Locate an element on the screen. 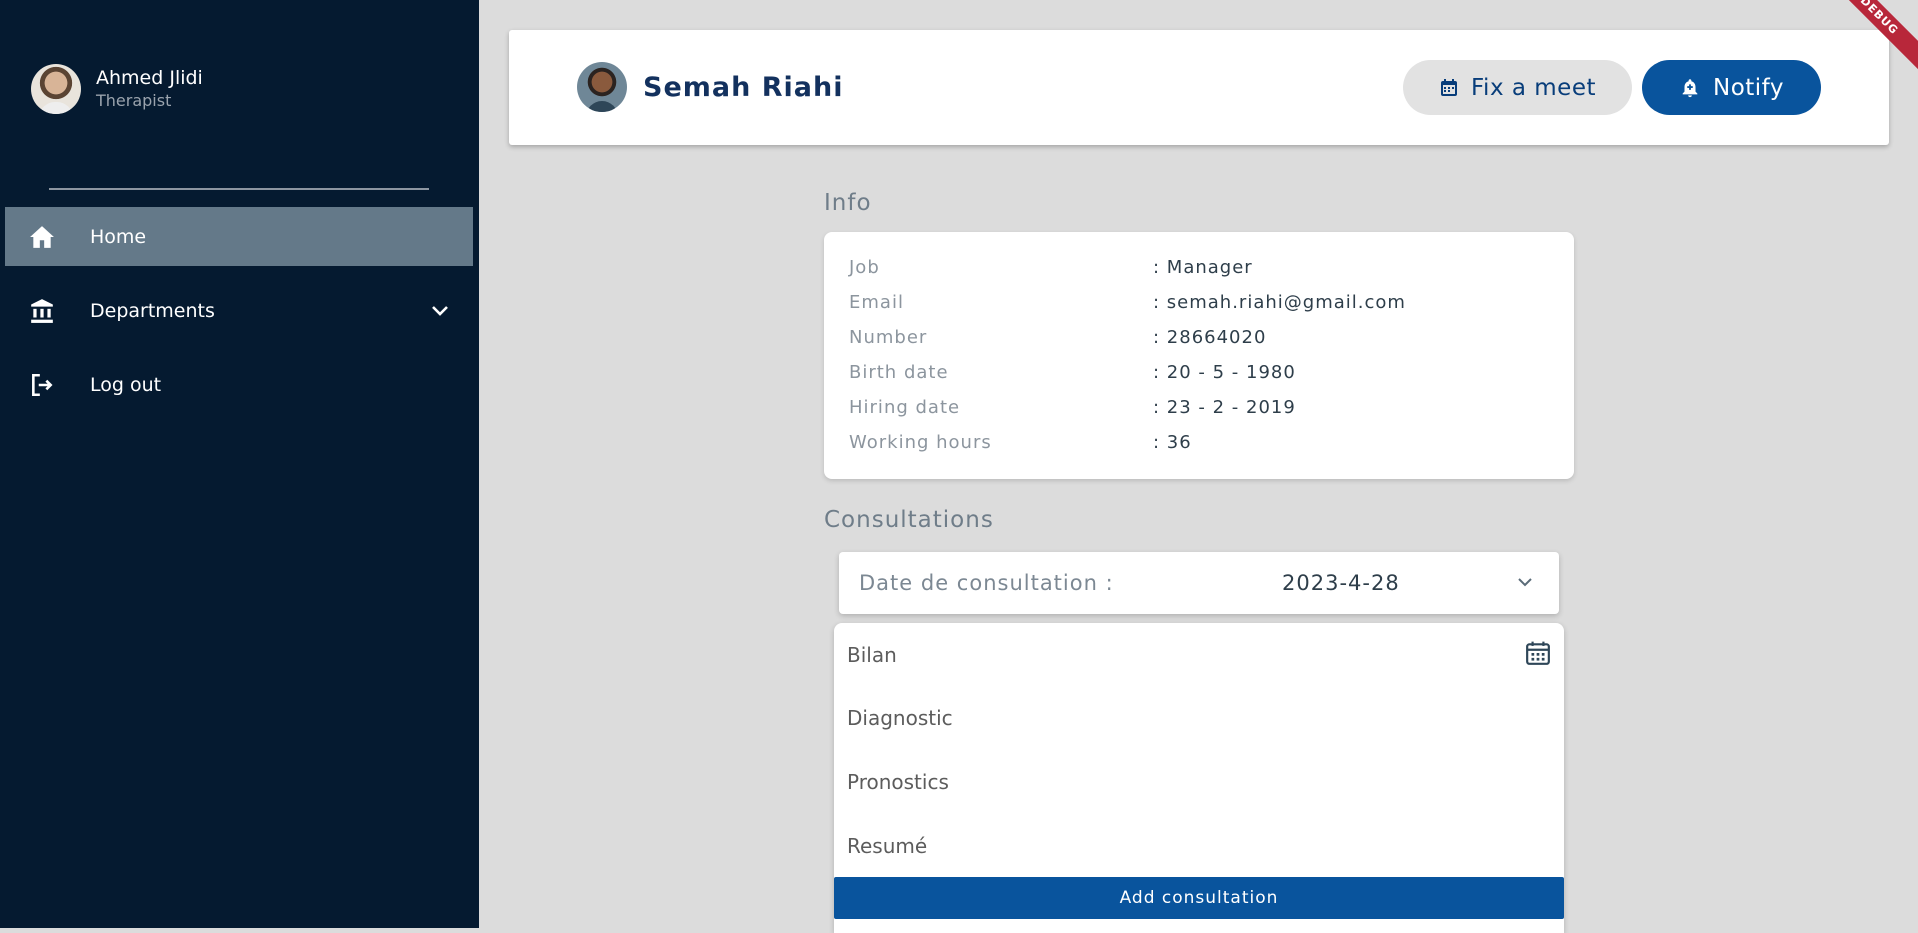 Image resolution: width=1918 pixels, height=933 pixels. patient-name: Semah Riahi is located at coordinates (743, 87).